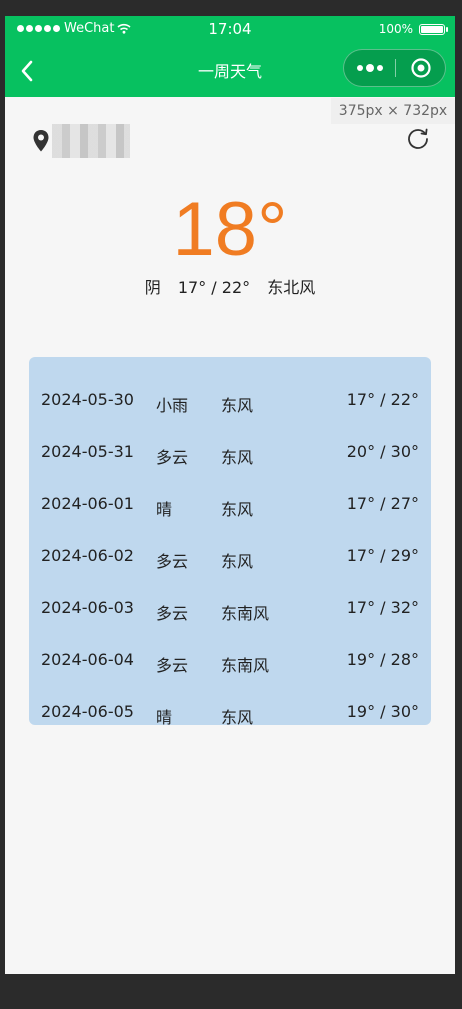  I want to click on forecast-row: 2024-06-02 多云 东风 17° / 29°, so click(230, 549).